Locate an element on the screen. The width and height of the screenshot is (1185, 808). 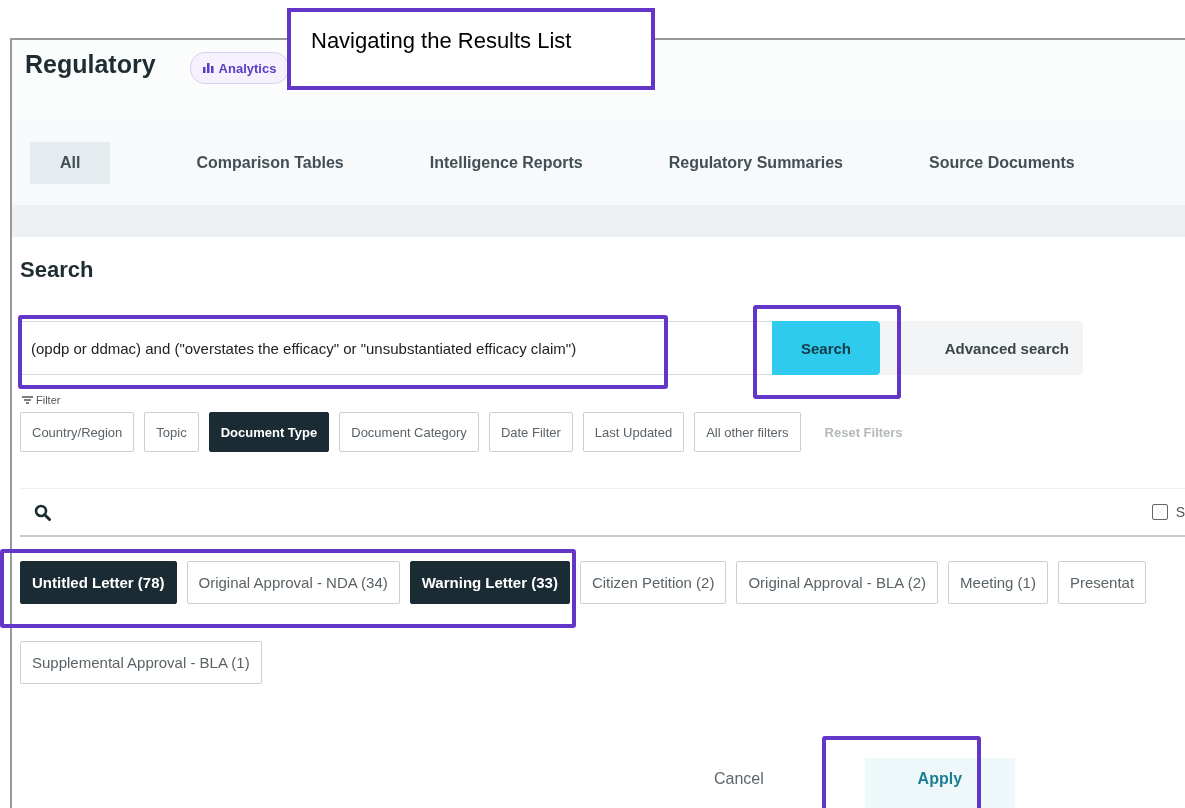
tab: Regulatory Summaries is located at coordinates (755, 162).